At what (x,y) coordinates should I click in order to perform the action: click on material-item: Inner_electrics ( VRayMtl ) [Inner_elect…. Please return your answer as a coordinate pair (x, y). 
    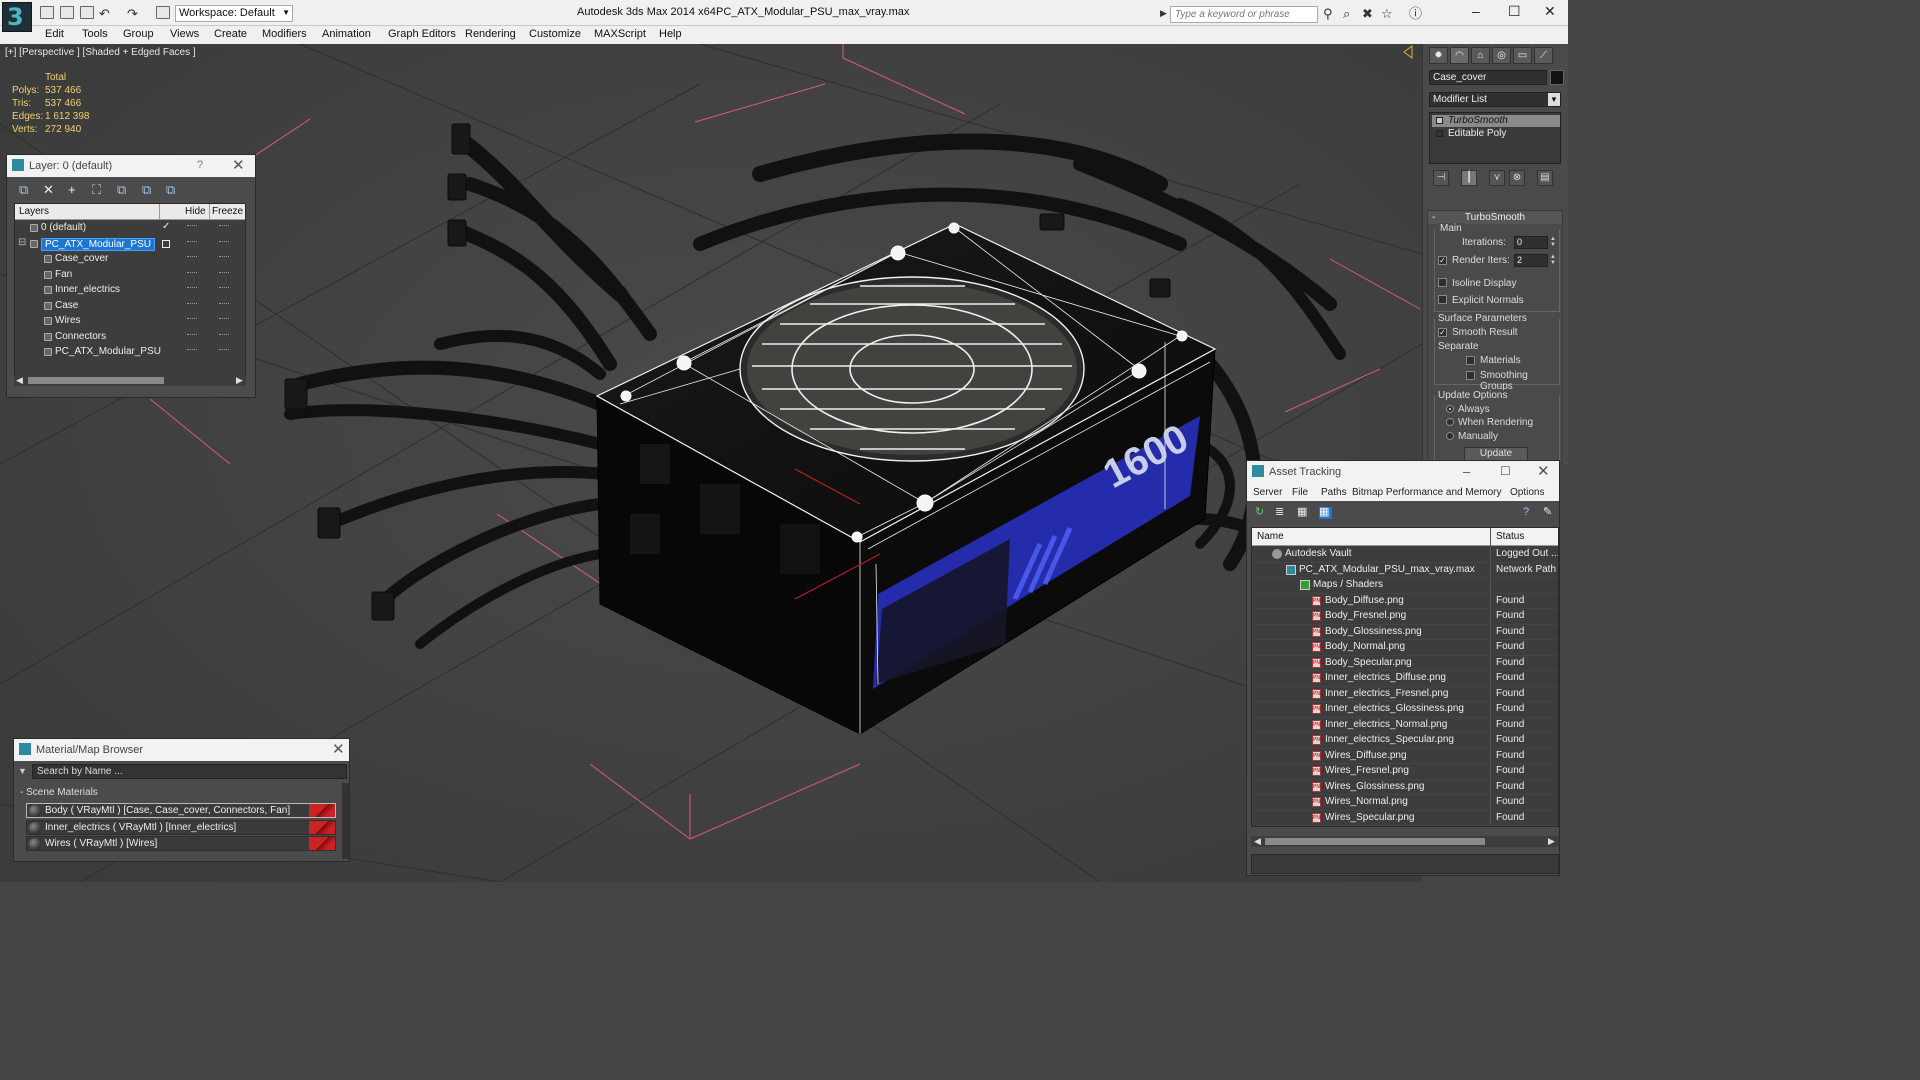
    Looking at the image, I should click on (181, 827).